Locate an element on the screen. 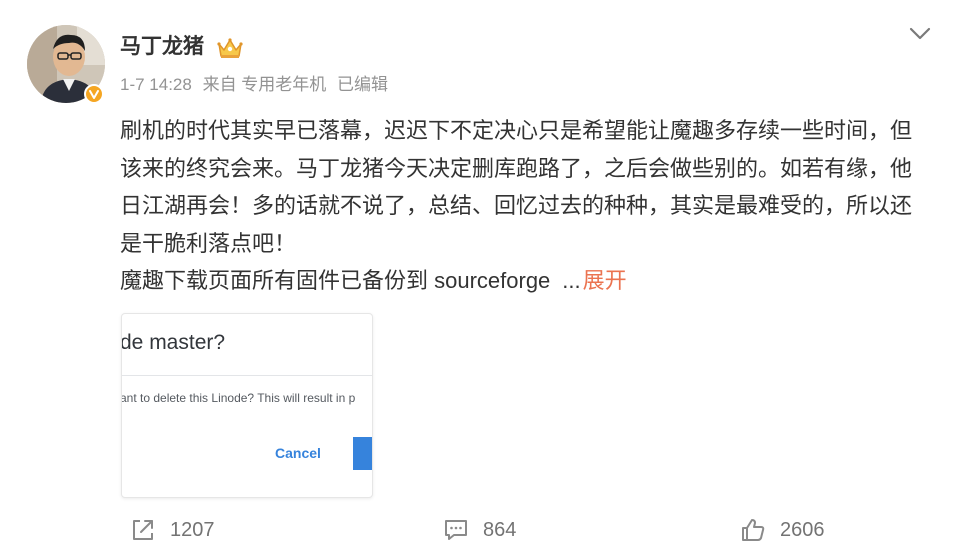 This screenshot has width=961, height=559. comment-count: 864 is located at coordinates (500, 529).